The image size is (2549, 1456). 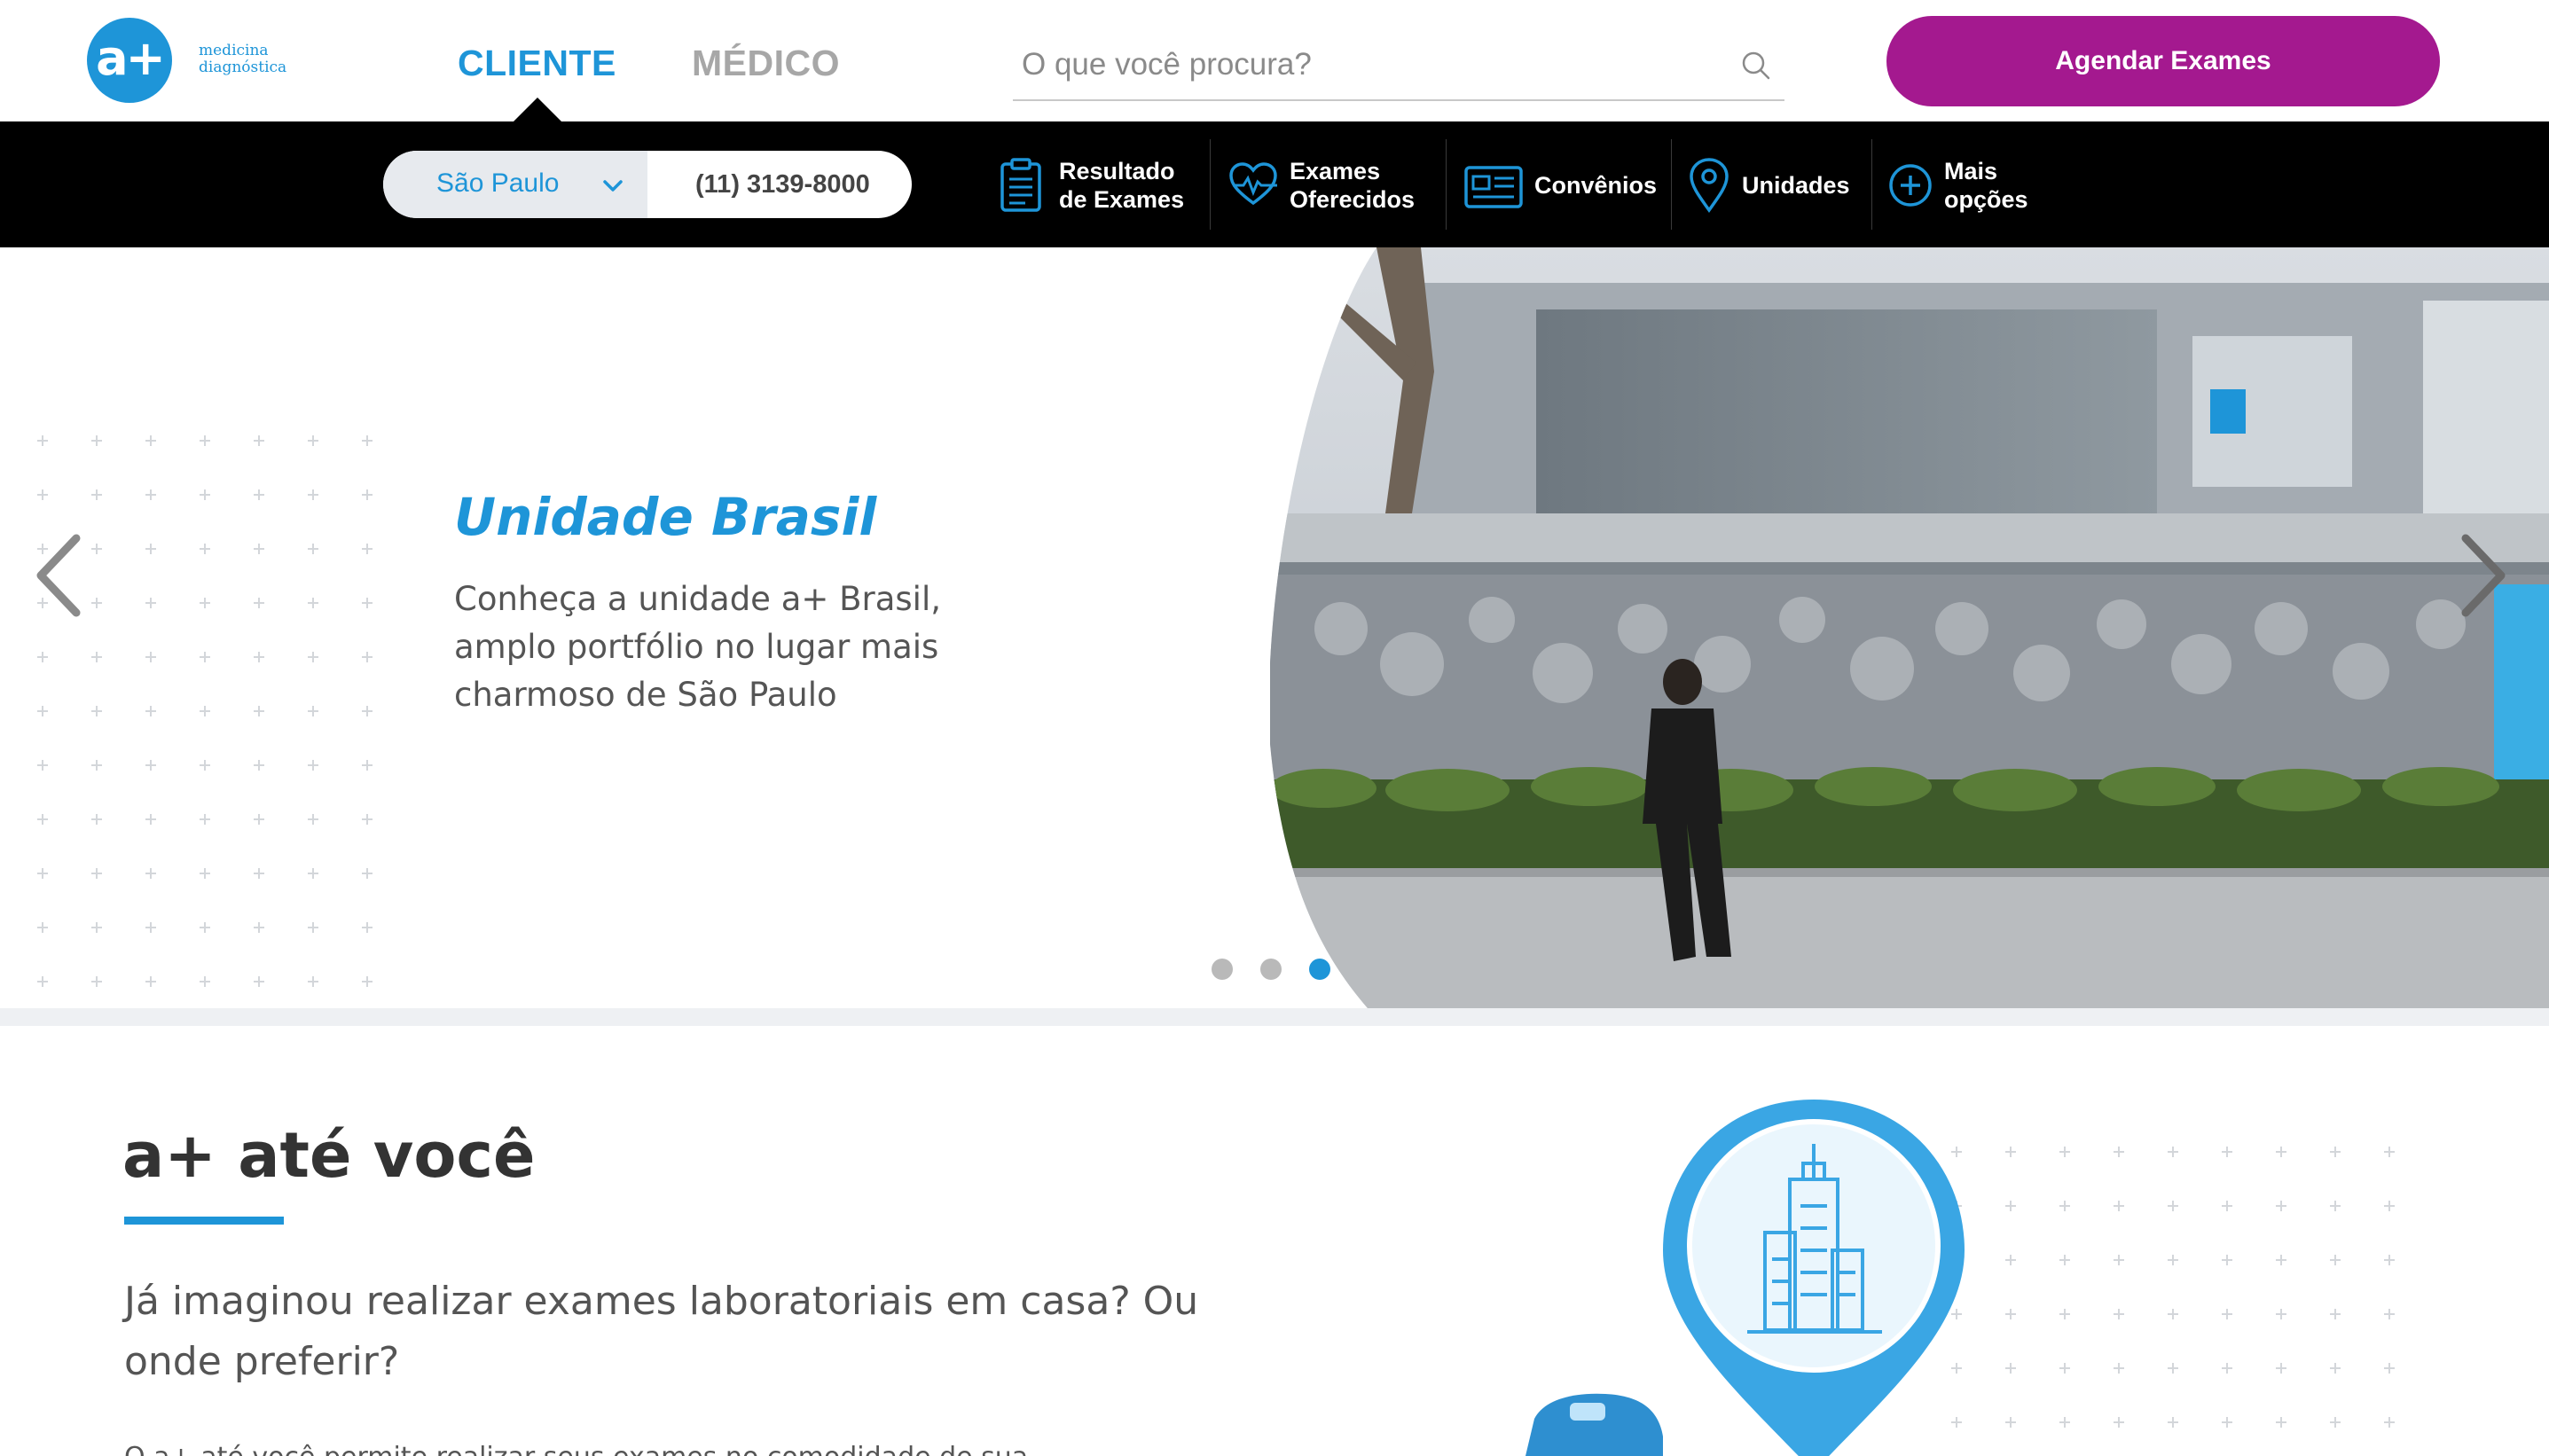 What do you see at coordinates (1122, 199) in the screenshot?
I see `nav-label-line2: de Exames` at bounding box center [1122, 199].